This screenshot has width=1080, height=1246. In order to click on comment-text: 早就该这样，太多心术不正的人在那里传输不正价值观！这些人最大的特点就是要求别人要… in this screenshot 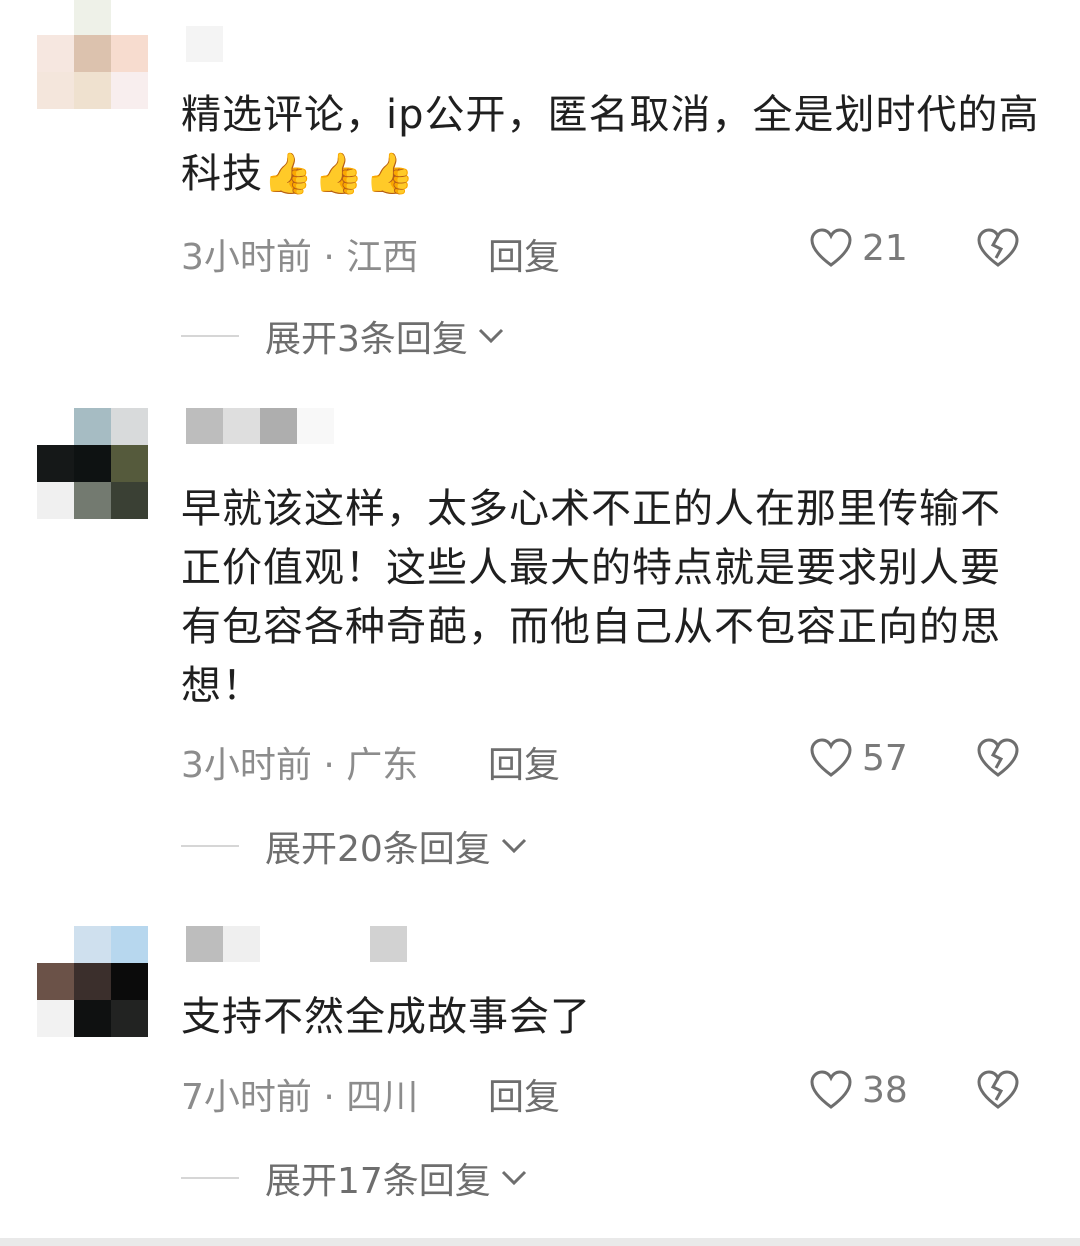, I will do `click(591, 597)`.